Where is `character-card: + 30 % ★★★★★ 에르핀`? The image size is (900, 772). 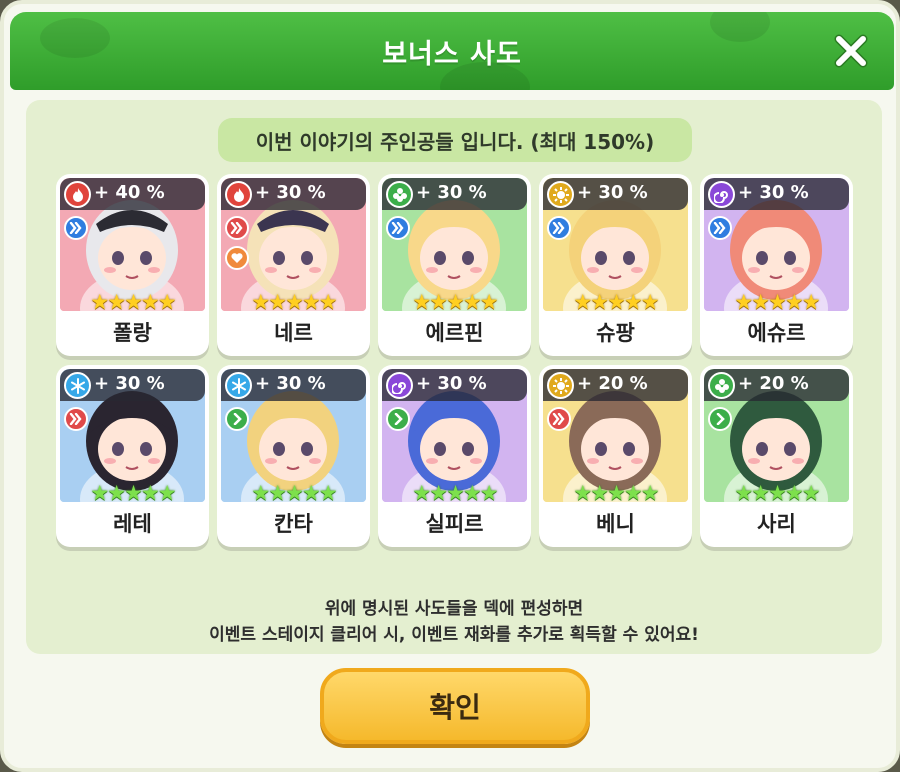
character-card: + 30 % ★★★★★ 에르핀 is located at coordinates (454, 265).